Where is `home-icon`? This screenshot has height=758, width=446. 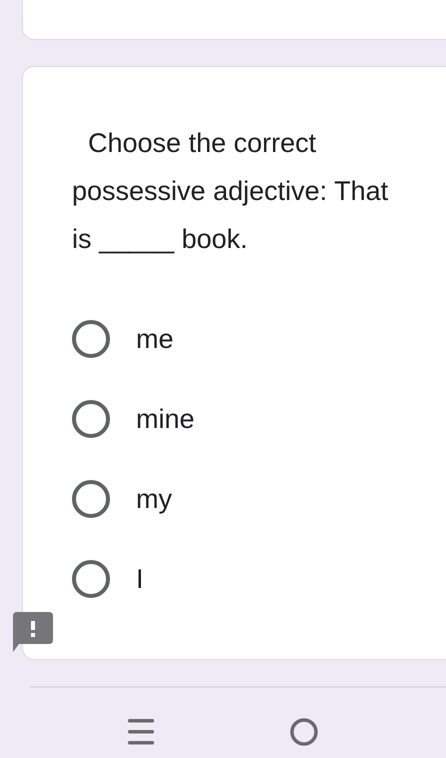
home-icon is located at coordinates (304, 732).